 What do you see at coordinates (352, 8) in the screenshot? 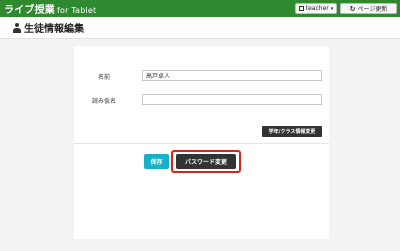
I see `refresh-icon: ↻` at bounding box center [352, 8].